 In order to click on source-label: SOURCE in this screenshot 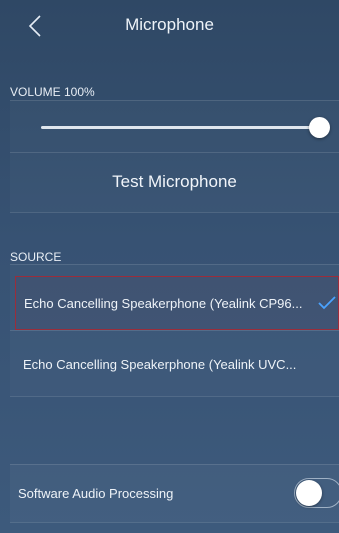, I will do `click(36, 257)`.